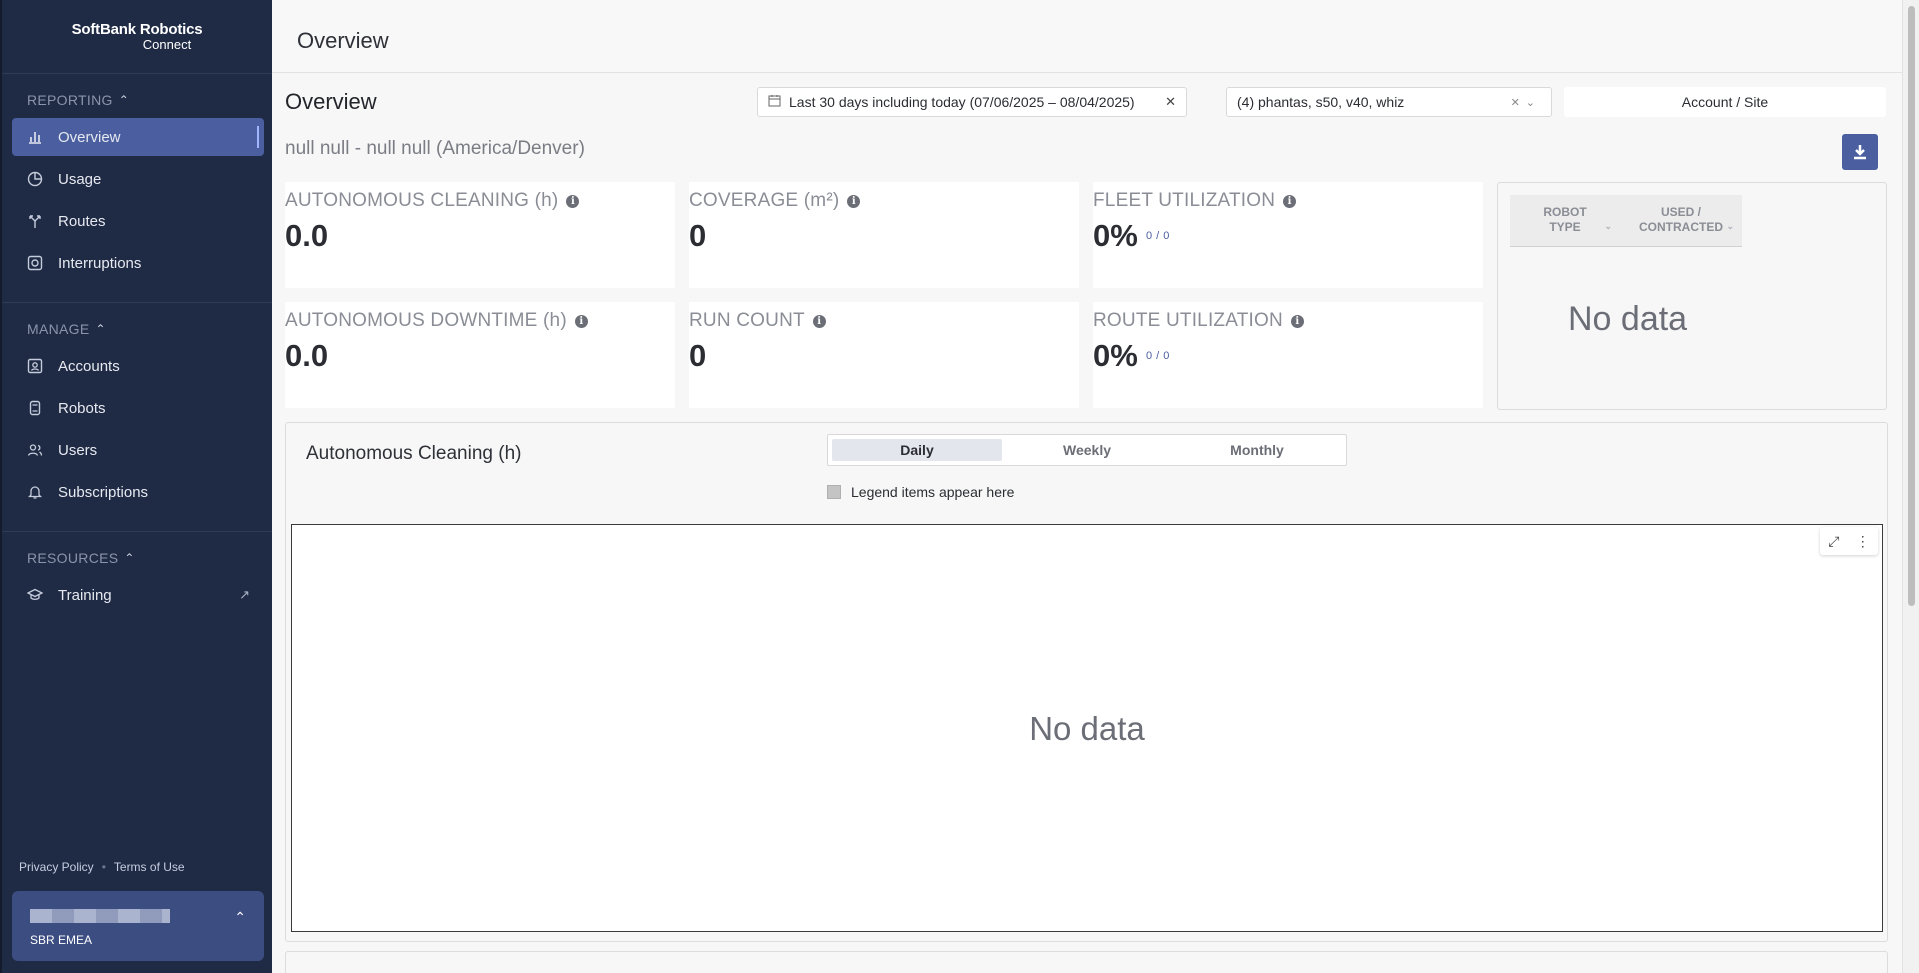 The height and width of the screenshot is (973, 1919). Describe the element at coordinates (100, 263) in the screenshot. I see `sidebar-item-label: Interruptions` at that location.